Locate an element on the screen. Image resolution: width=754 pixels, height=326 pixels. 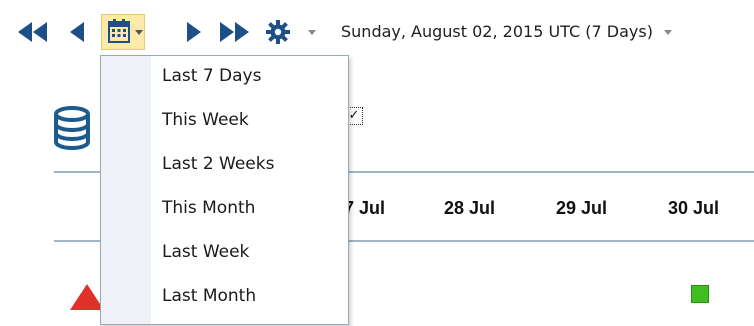
last-page-button is located at coordinates (236, 32).